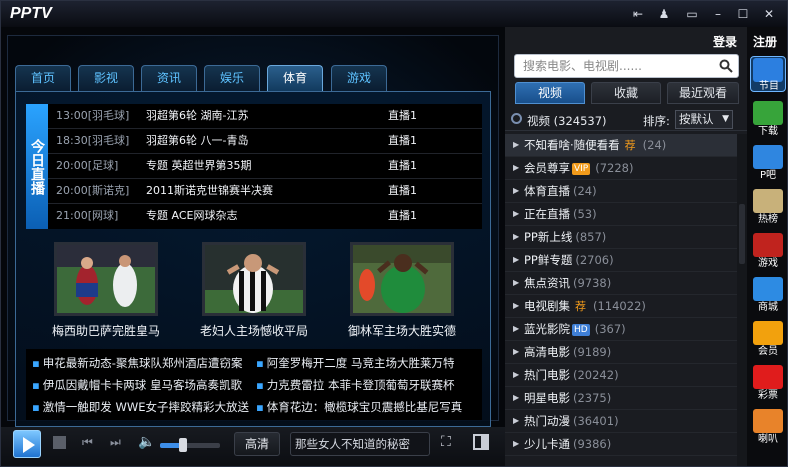  I want to click on tab-sports: 体育, so click(295, 78).